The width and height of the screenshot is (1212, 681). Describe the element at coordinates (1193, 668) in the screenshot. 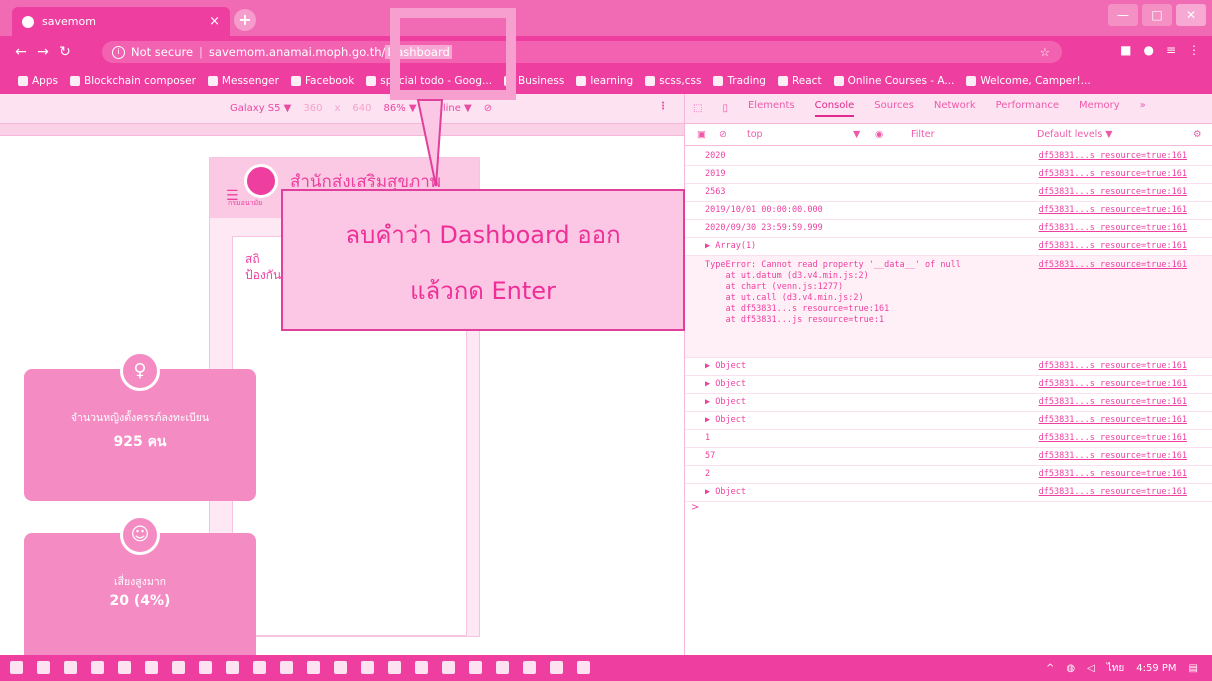

I see `notification-icon: ▤` at that location.